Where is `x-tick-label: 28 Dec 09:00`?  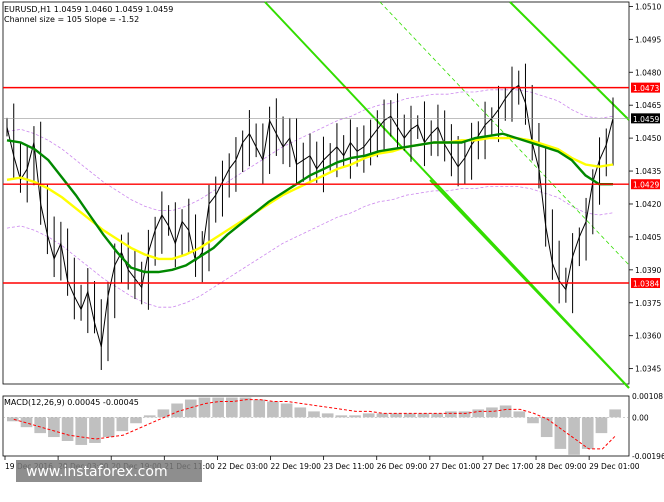 x-tick-label: 28 Dec 09:00 is located at coordinates (561, 466).